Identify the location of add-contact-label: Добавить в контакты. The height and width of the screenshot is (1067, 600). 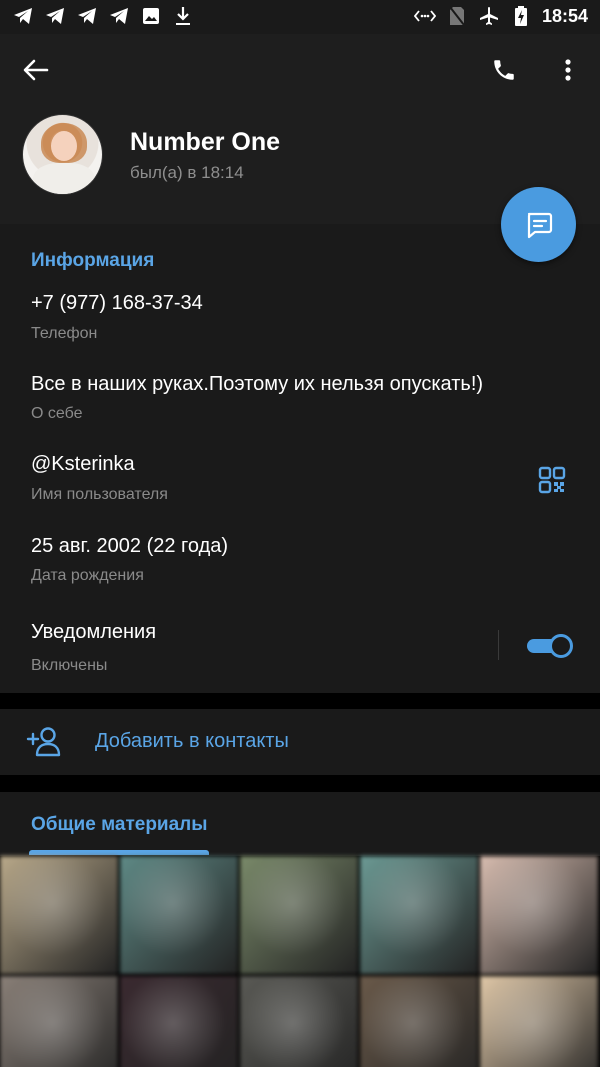
(192, 741).